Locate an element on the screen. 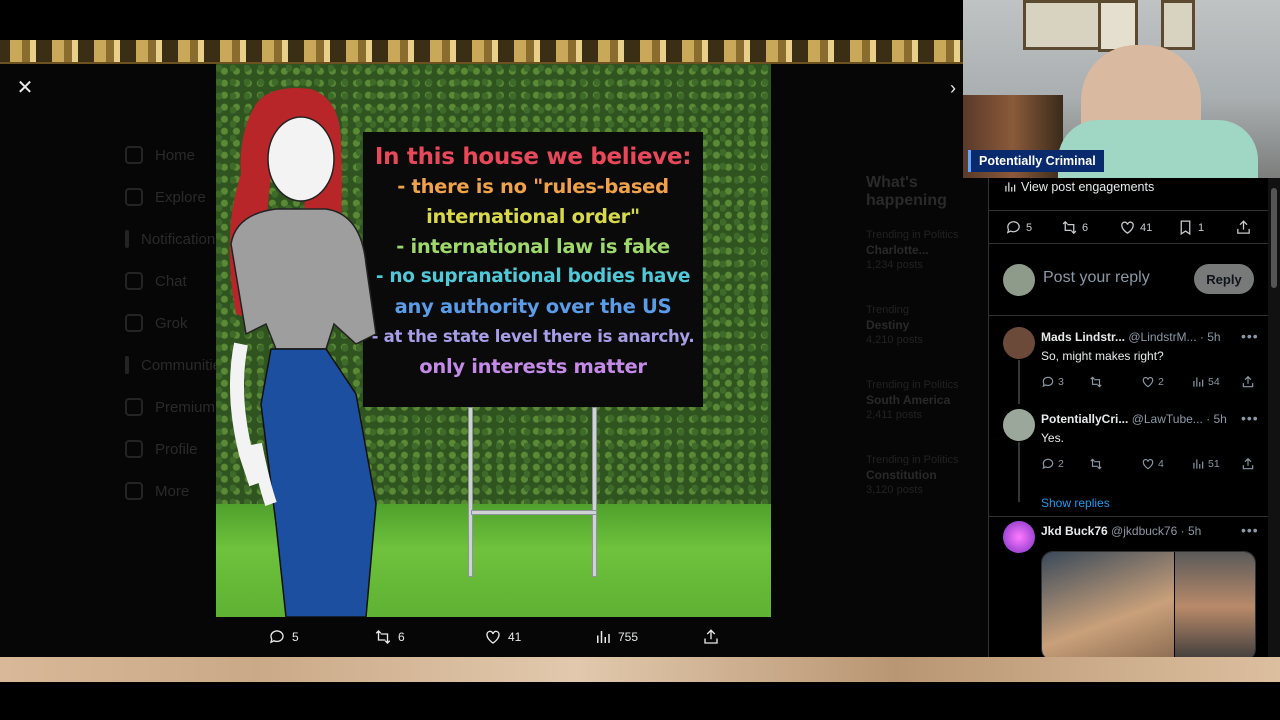 Image resolution: width=1280 pixels, height=720 pixels. grok-icon is located at coordinates (134, 323).